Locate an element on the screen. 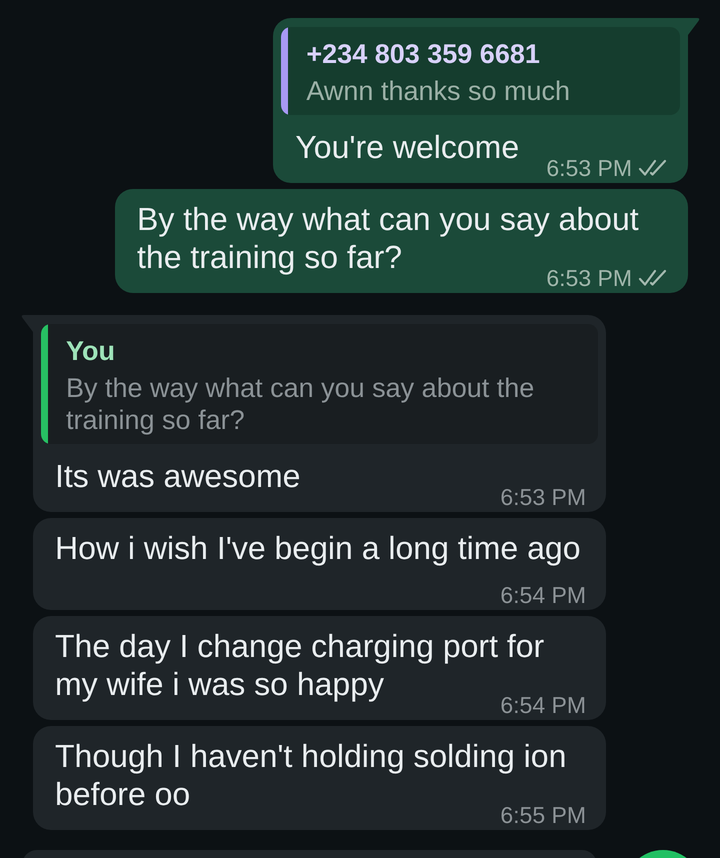 The width and height of the screenshot is (720, 858). reply-quote: You By the way what can you say about the training so far? is located at coordinates (319, 384).